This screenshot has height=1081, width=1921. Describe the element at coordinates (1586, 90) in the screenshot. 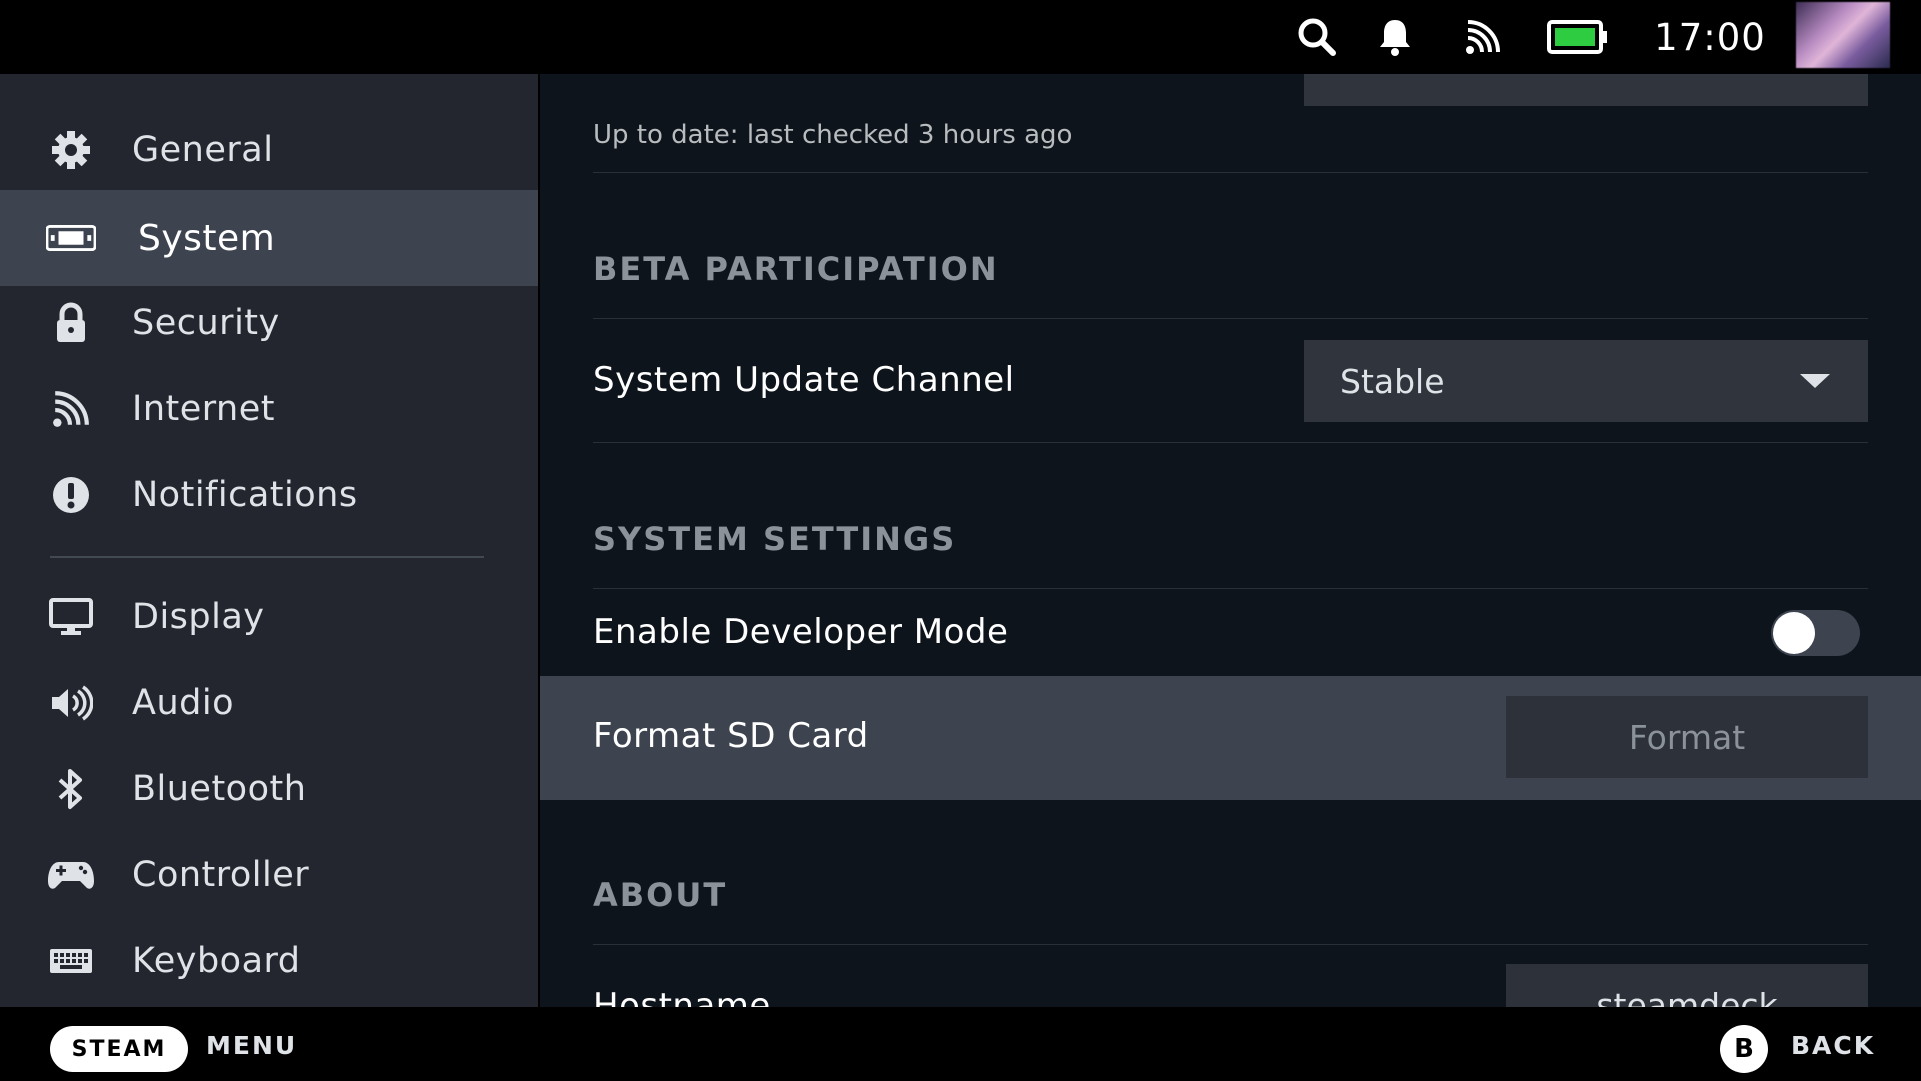

I see `software-update-button-partial` at that location.